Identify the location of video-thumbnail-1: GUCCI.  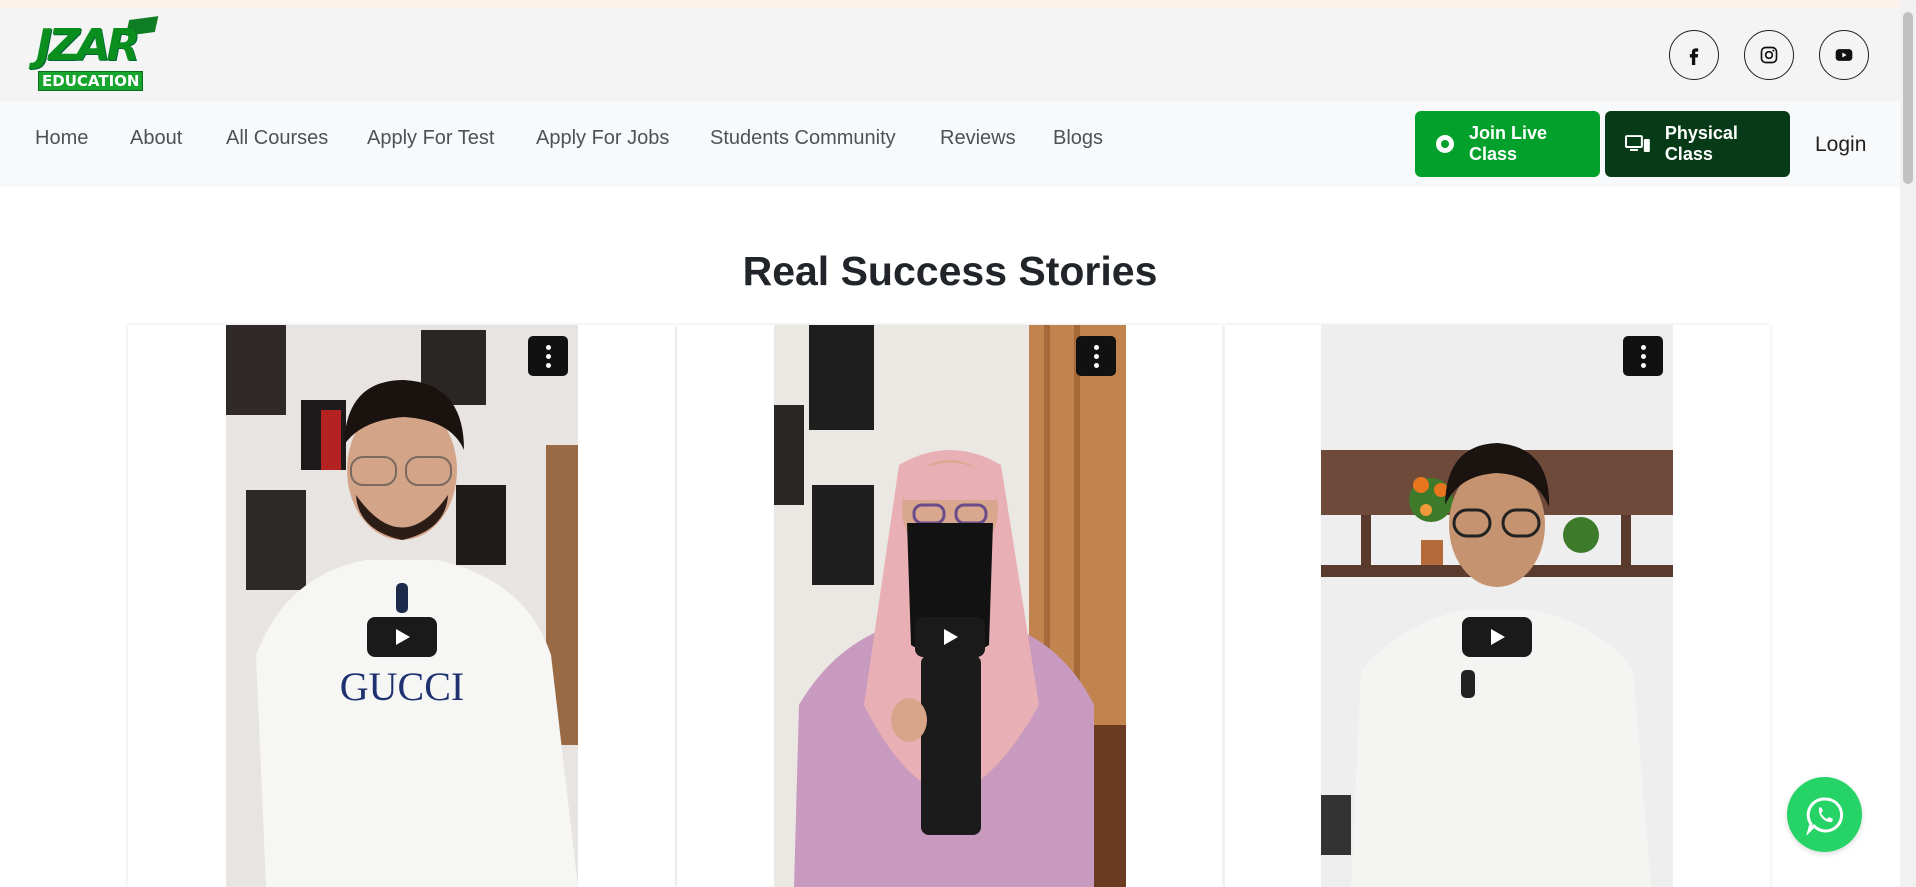
(402, 606).